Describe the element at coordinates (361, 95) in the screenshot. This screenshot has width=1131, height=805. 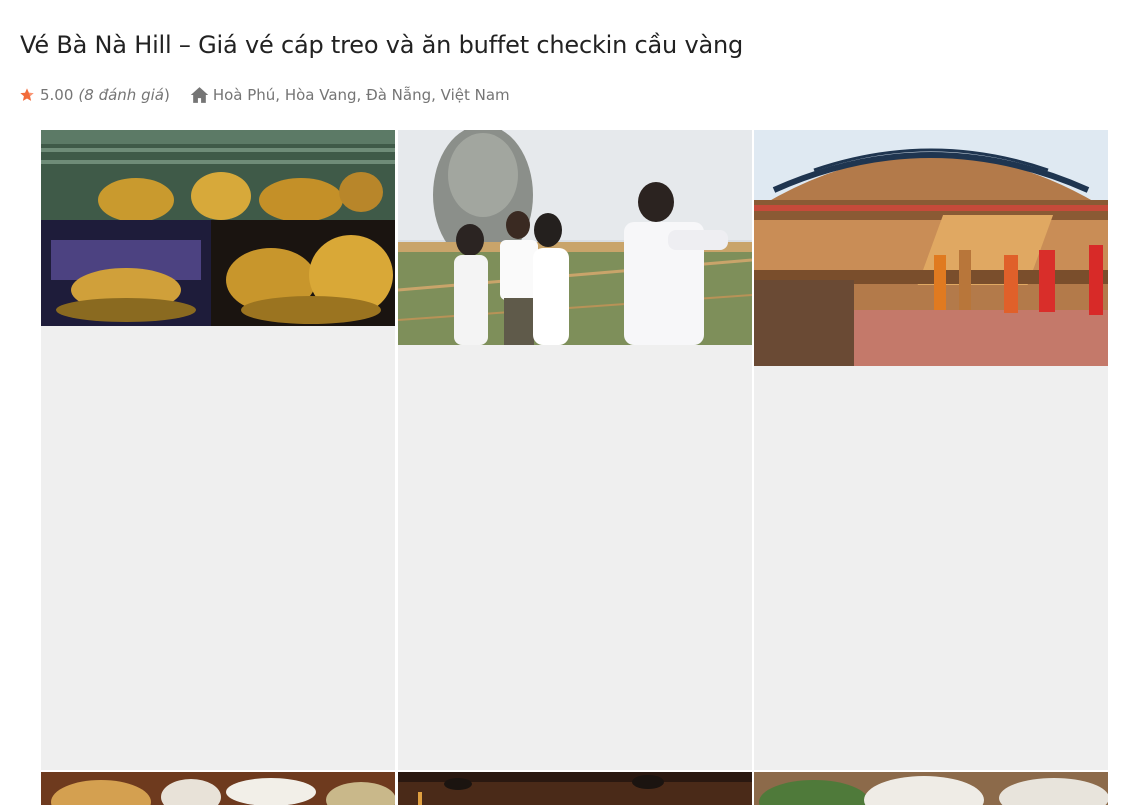
I see `location-text: Hoà Phú, Hòa Vang, Đà Nẵng, Việt Nam` at that location.